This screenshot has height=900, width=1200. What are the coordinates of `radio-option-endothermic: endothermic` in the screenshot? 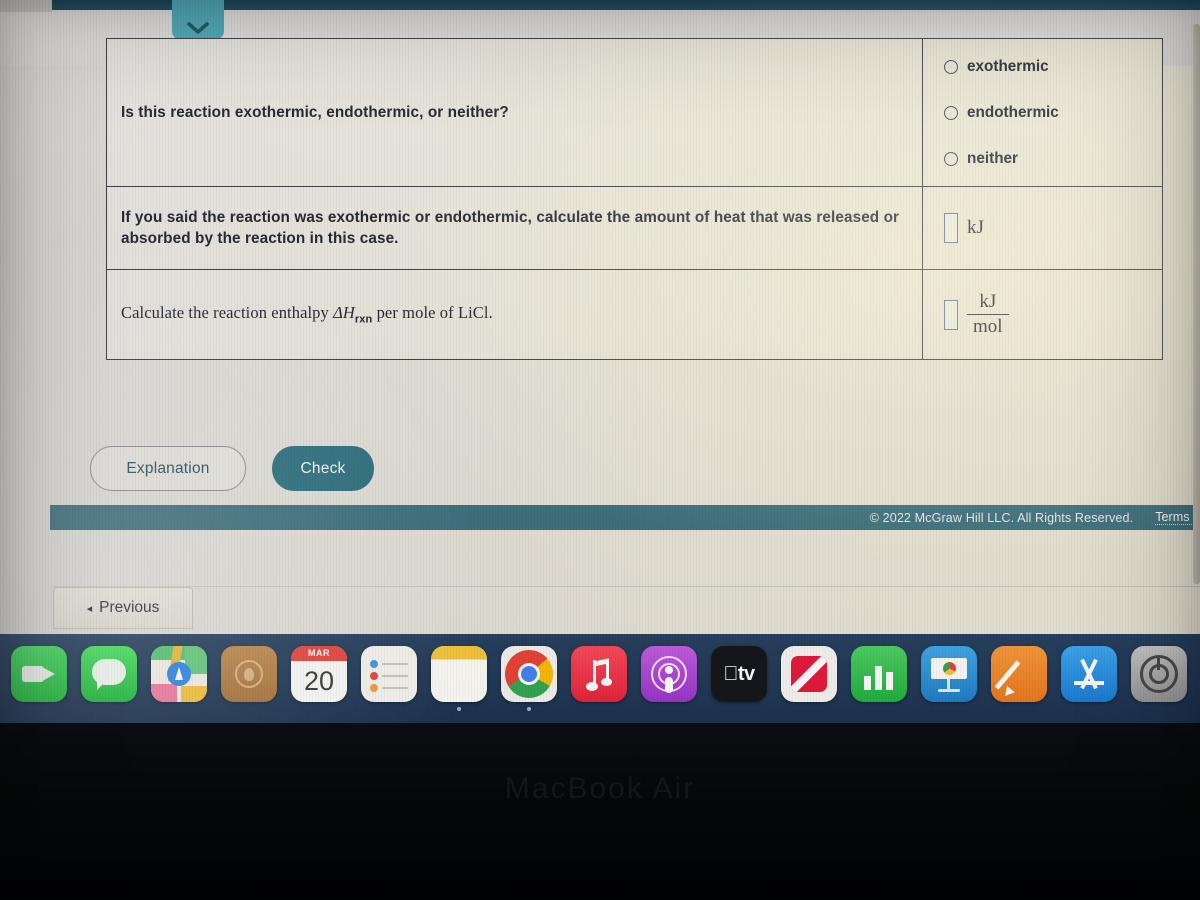 It's located at (1053, 113).